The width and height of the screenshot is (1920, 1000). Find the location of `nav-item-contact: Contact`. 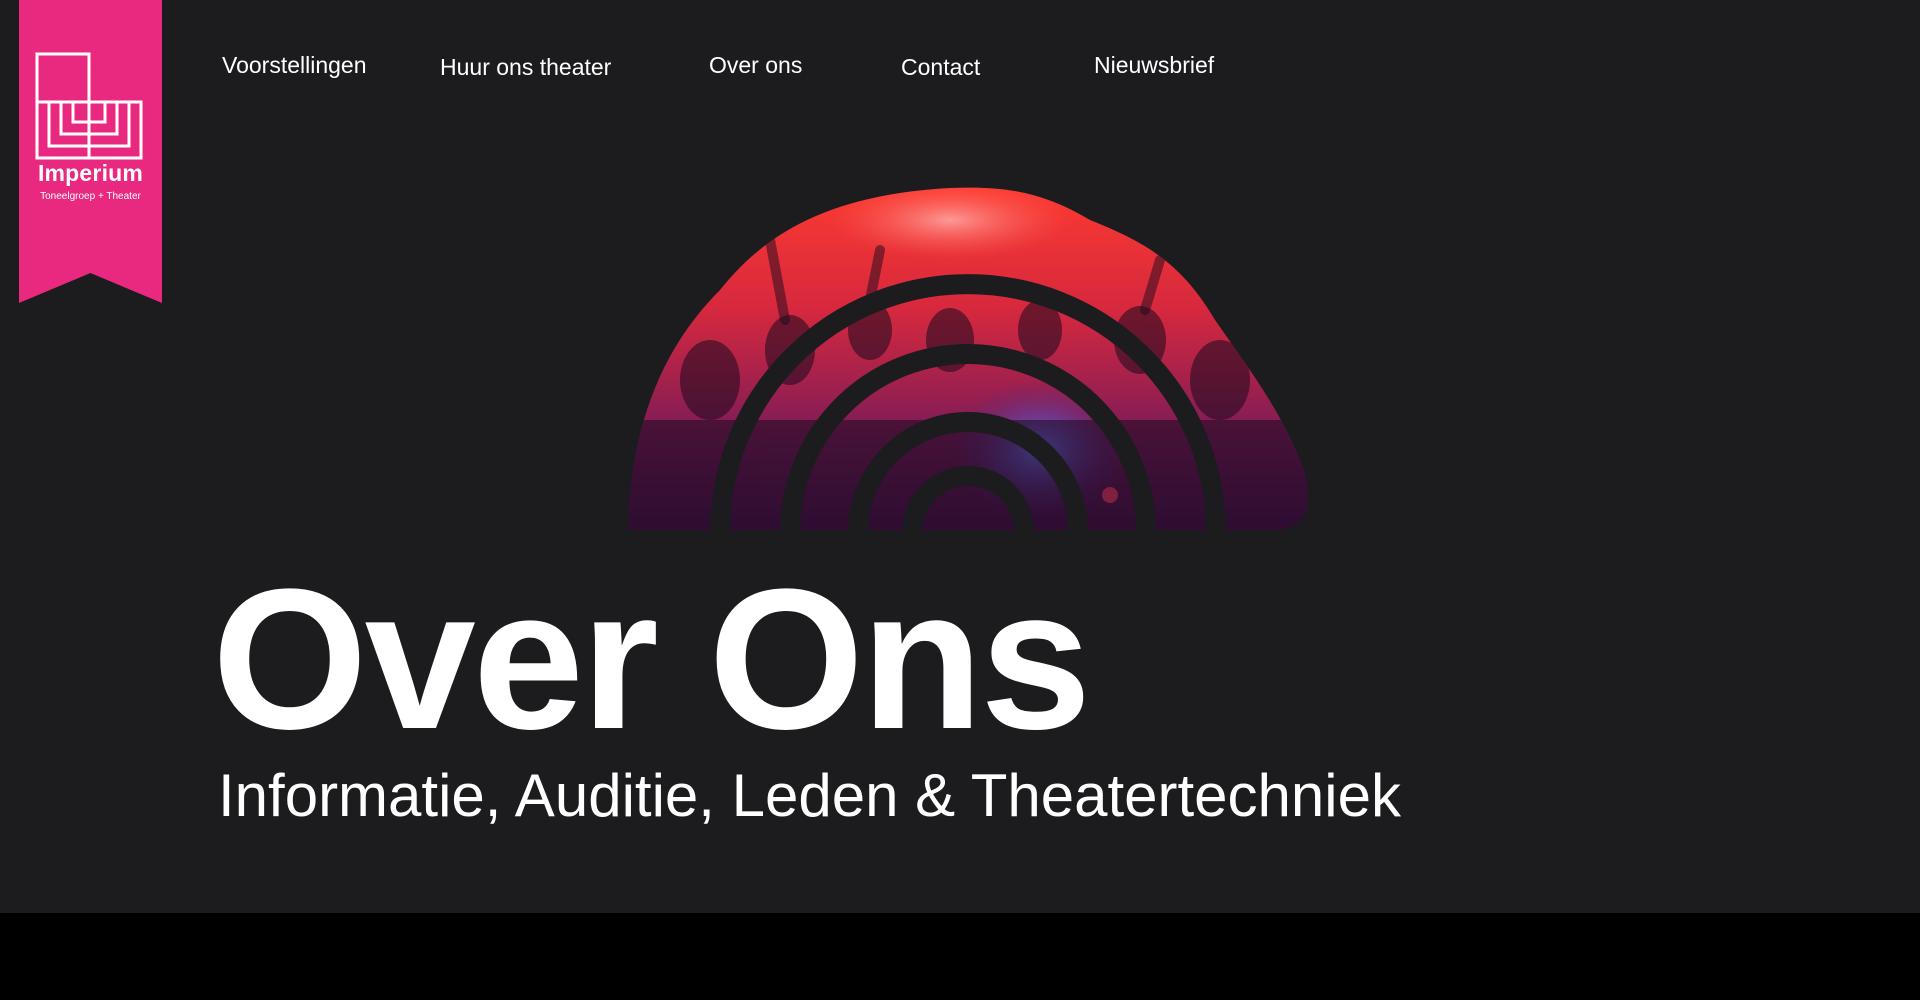

nav-item-contact: Contact is located at coordinates (940, 67).